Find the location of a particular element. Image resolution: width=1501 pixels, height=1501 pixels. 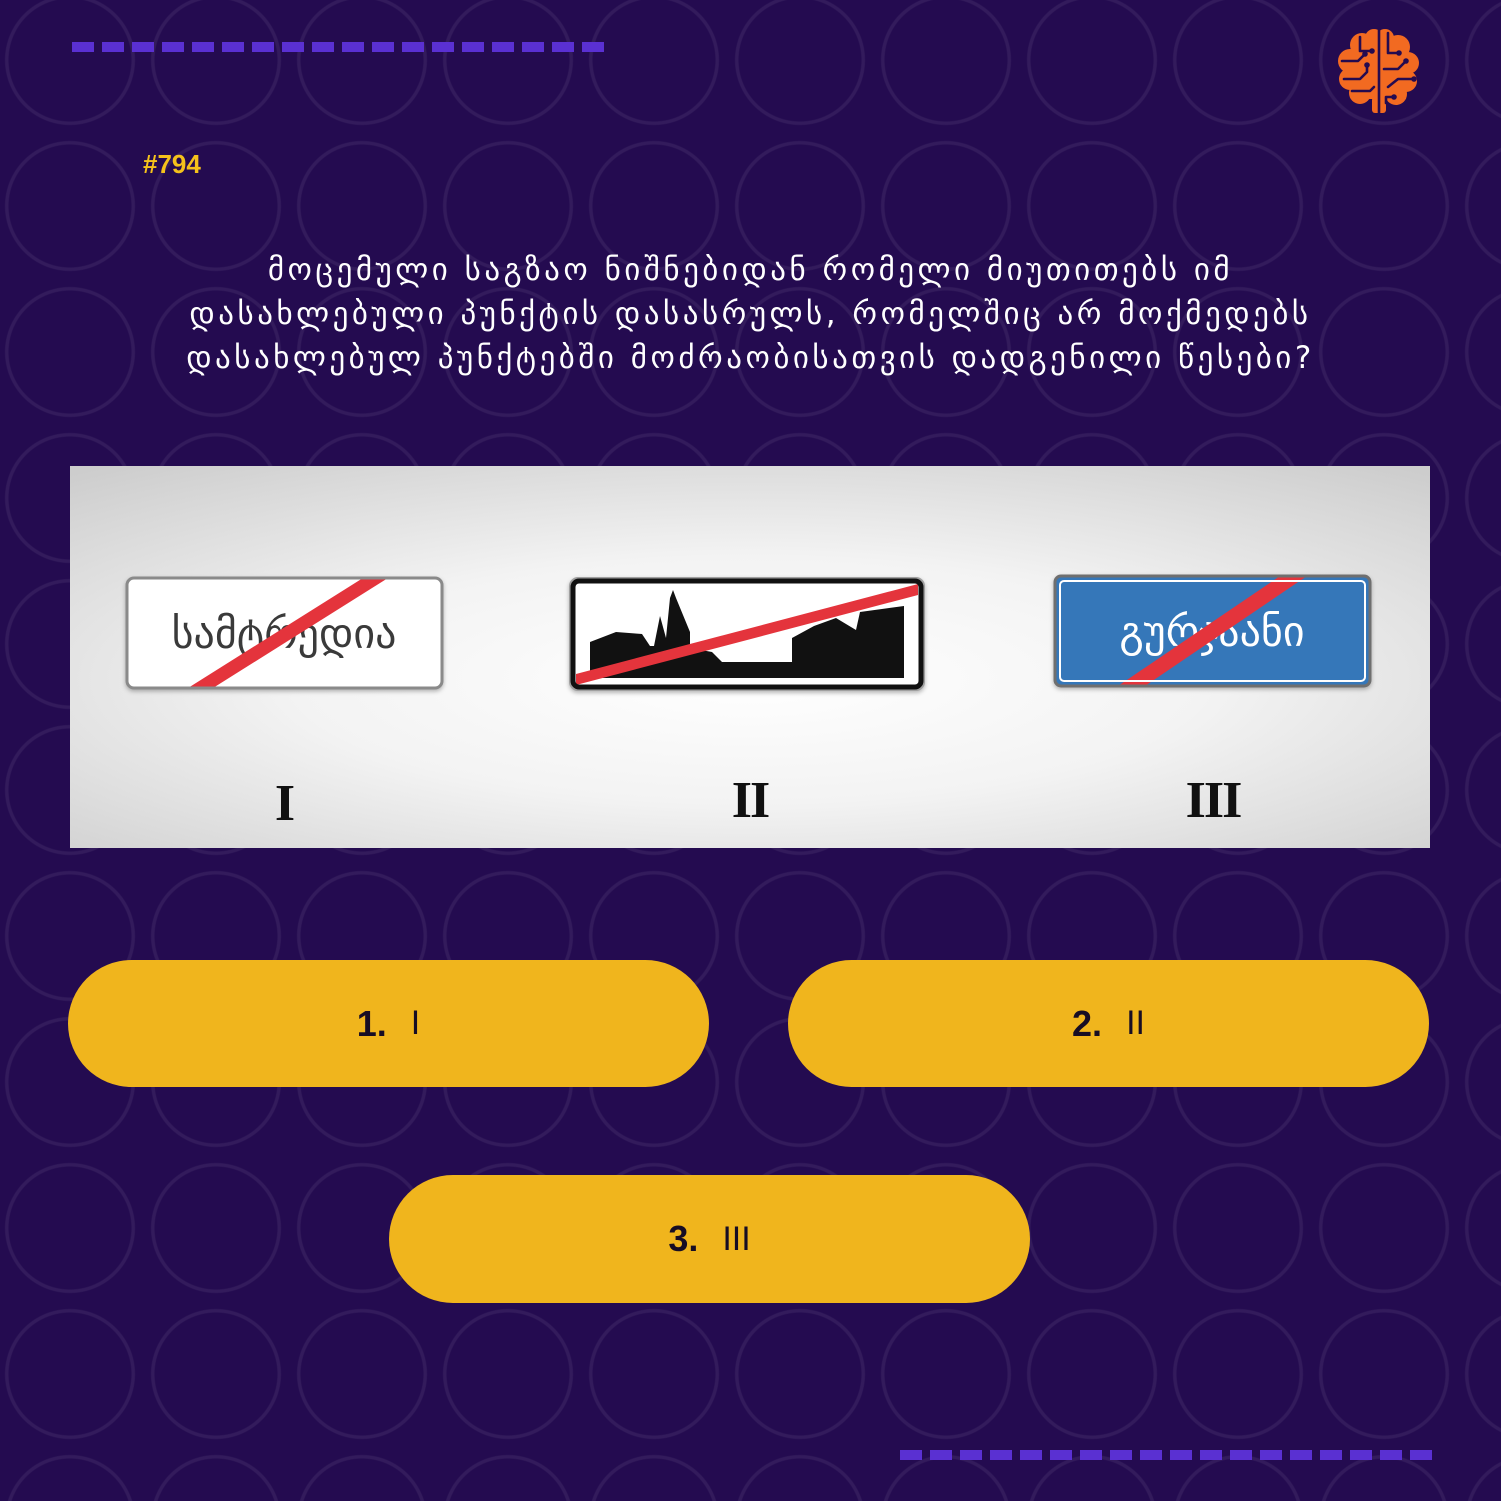

road-signs-svg: სამტრედია გურჯაანი I II III is located at coordinates (748, 703).